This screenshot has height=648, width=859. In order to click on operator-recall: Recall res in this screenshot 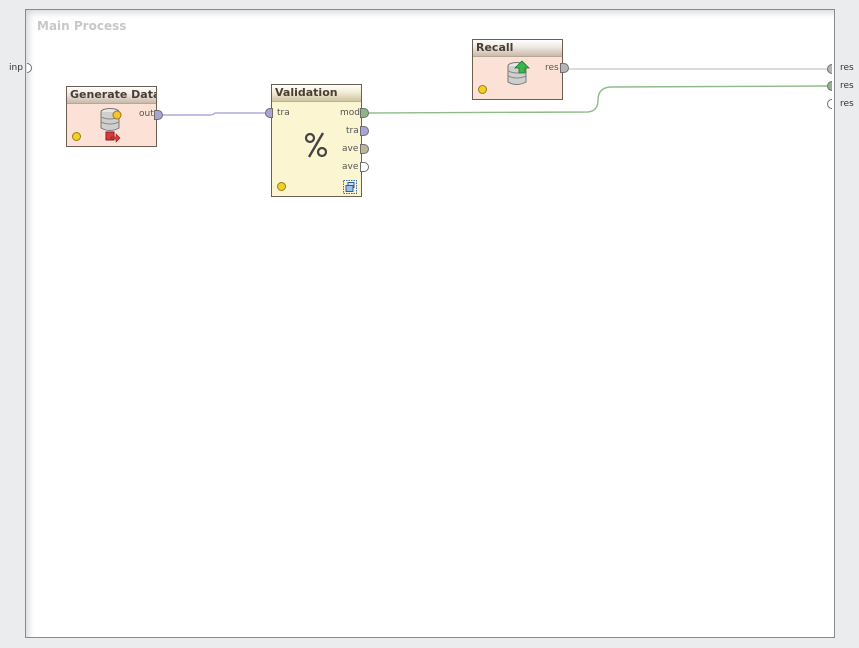, I will do `click(517, 69)`.